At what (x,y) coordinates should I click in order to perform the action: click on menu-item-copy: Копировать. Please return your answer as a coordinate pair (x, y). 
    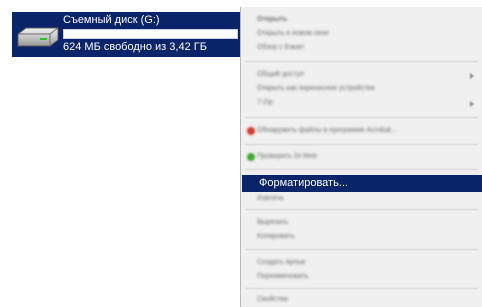
    Looking at the image, I should click on (276, 237).